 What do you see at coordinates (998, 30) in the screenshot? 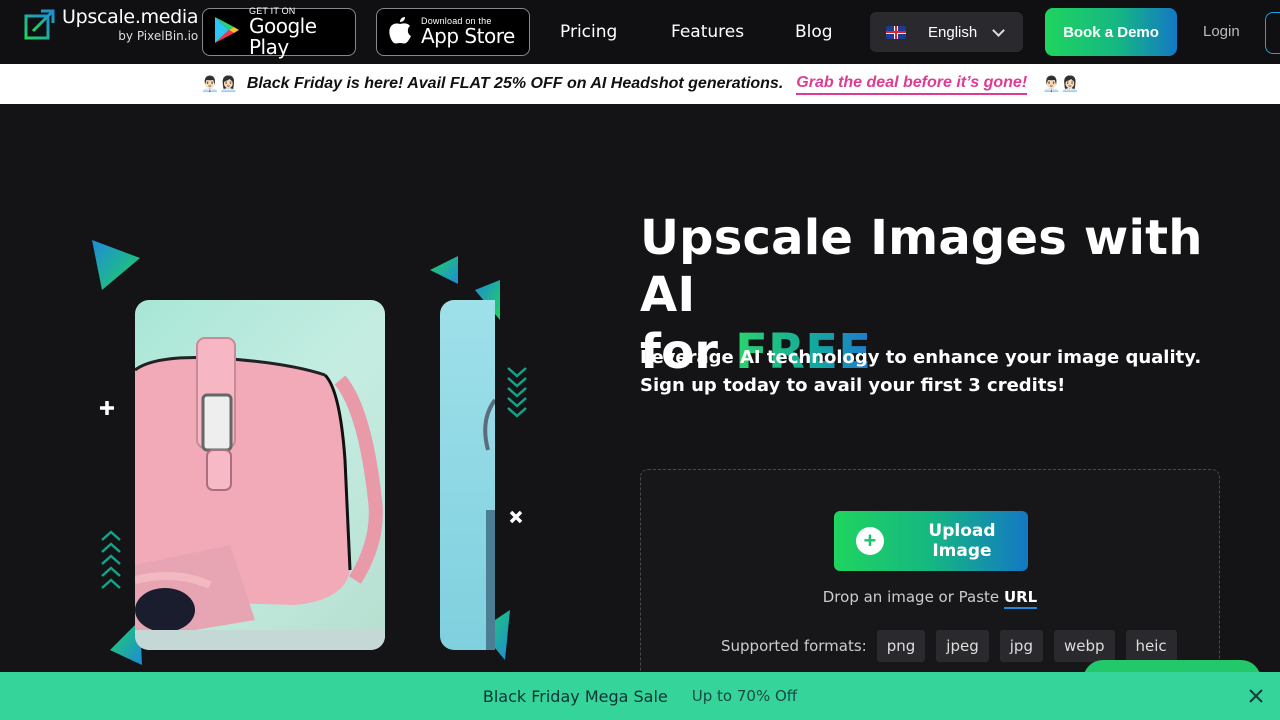
I see `chevron-down-icon` at bounding box center [998, 30].